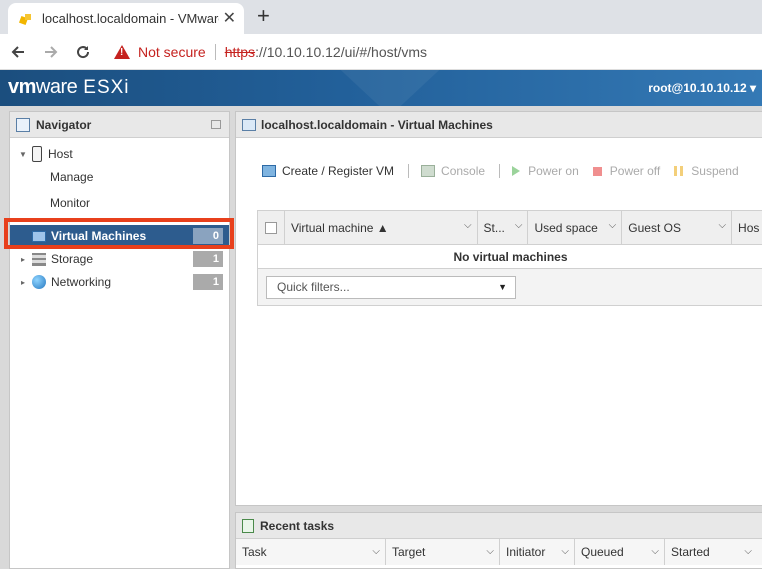 The height and width of the screenshot is (569, 762). What do you see at coordinates (338, 171) in the screenshot?
I see `action-label: Create / Register VM` at bounding box center [338, 171].